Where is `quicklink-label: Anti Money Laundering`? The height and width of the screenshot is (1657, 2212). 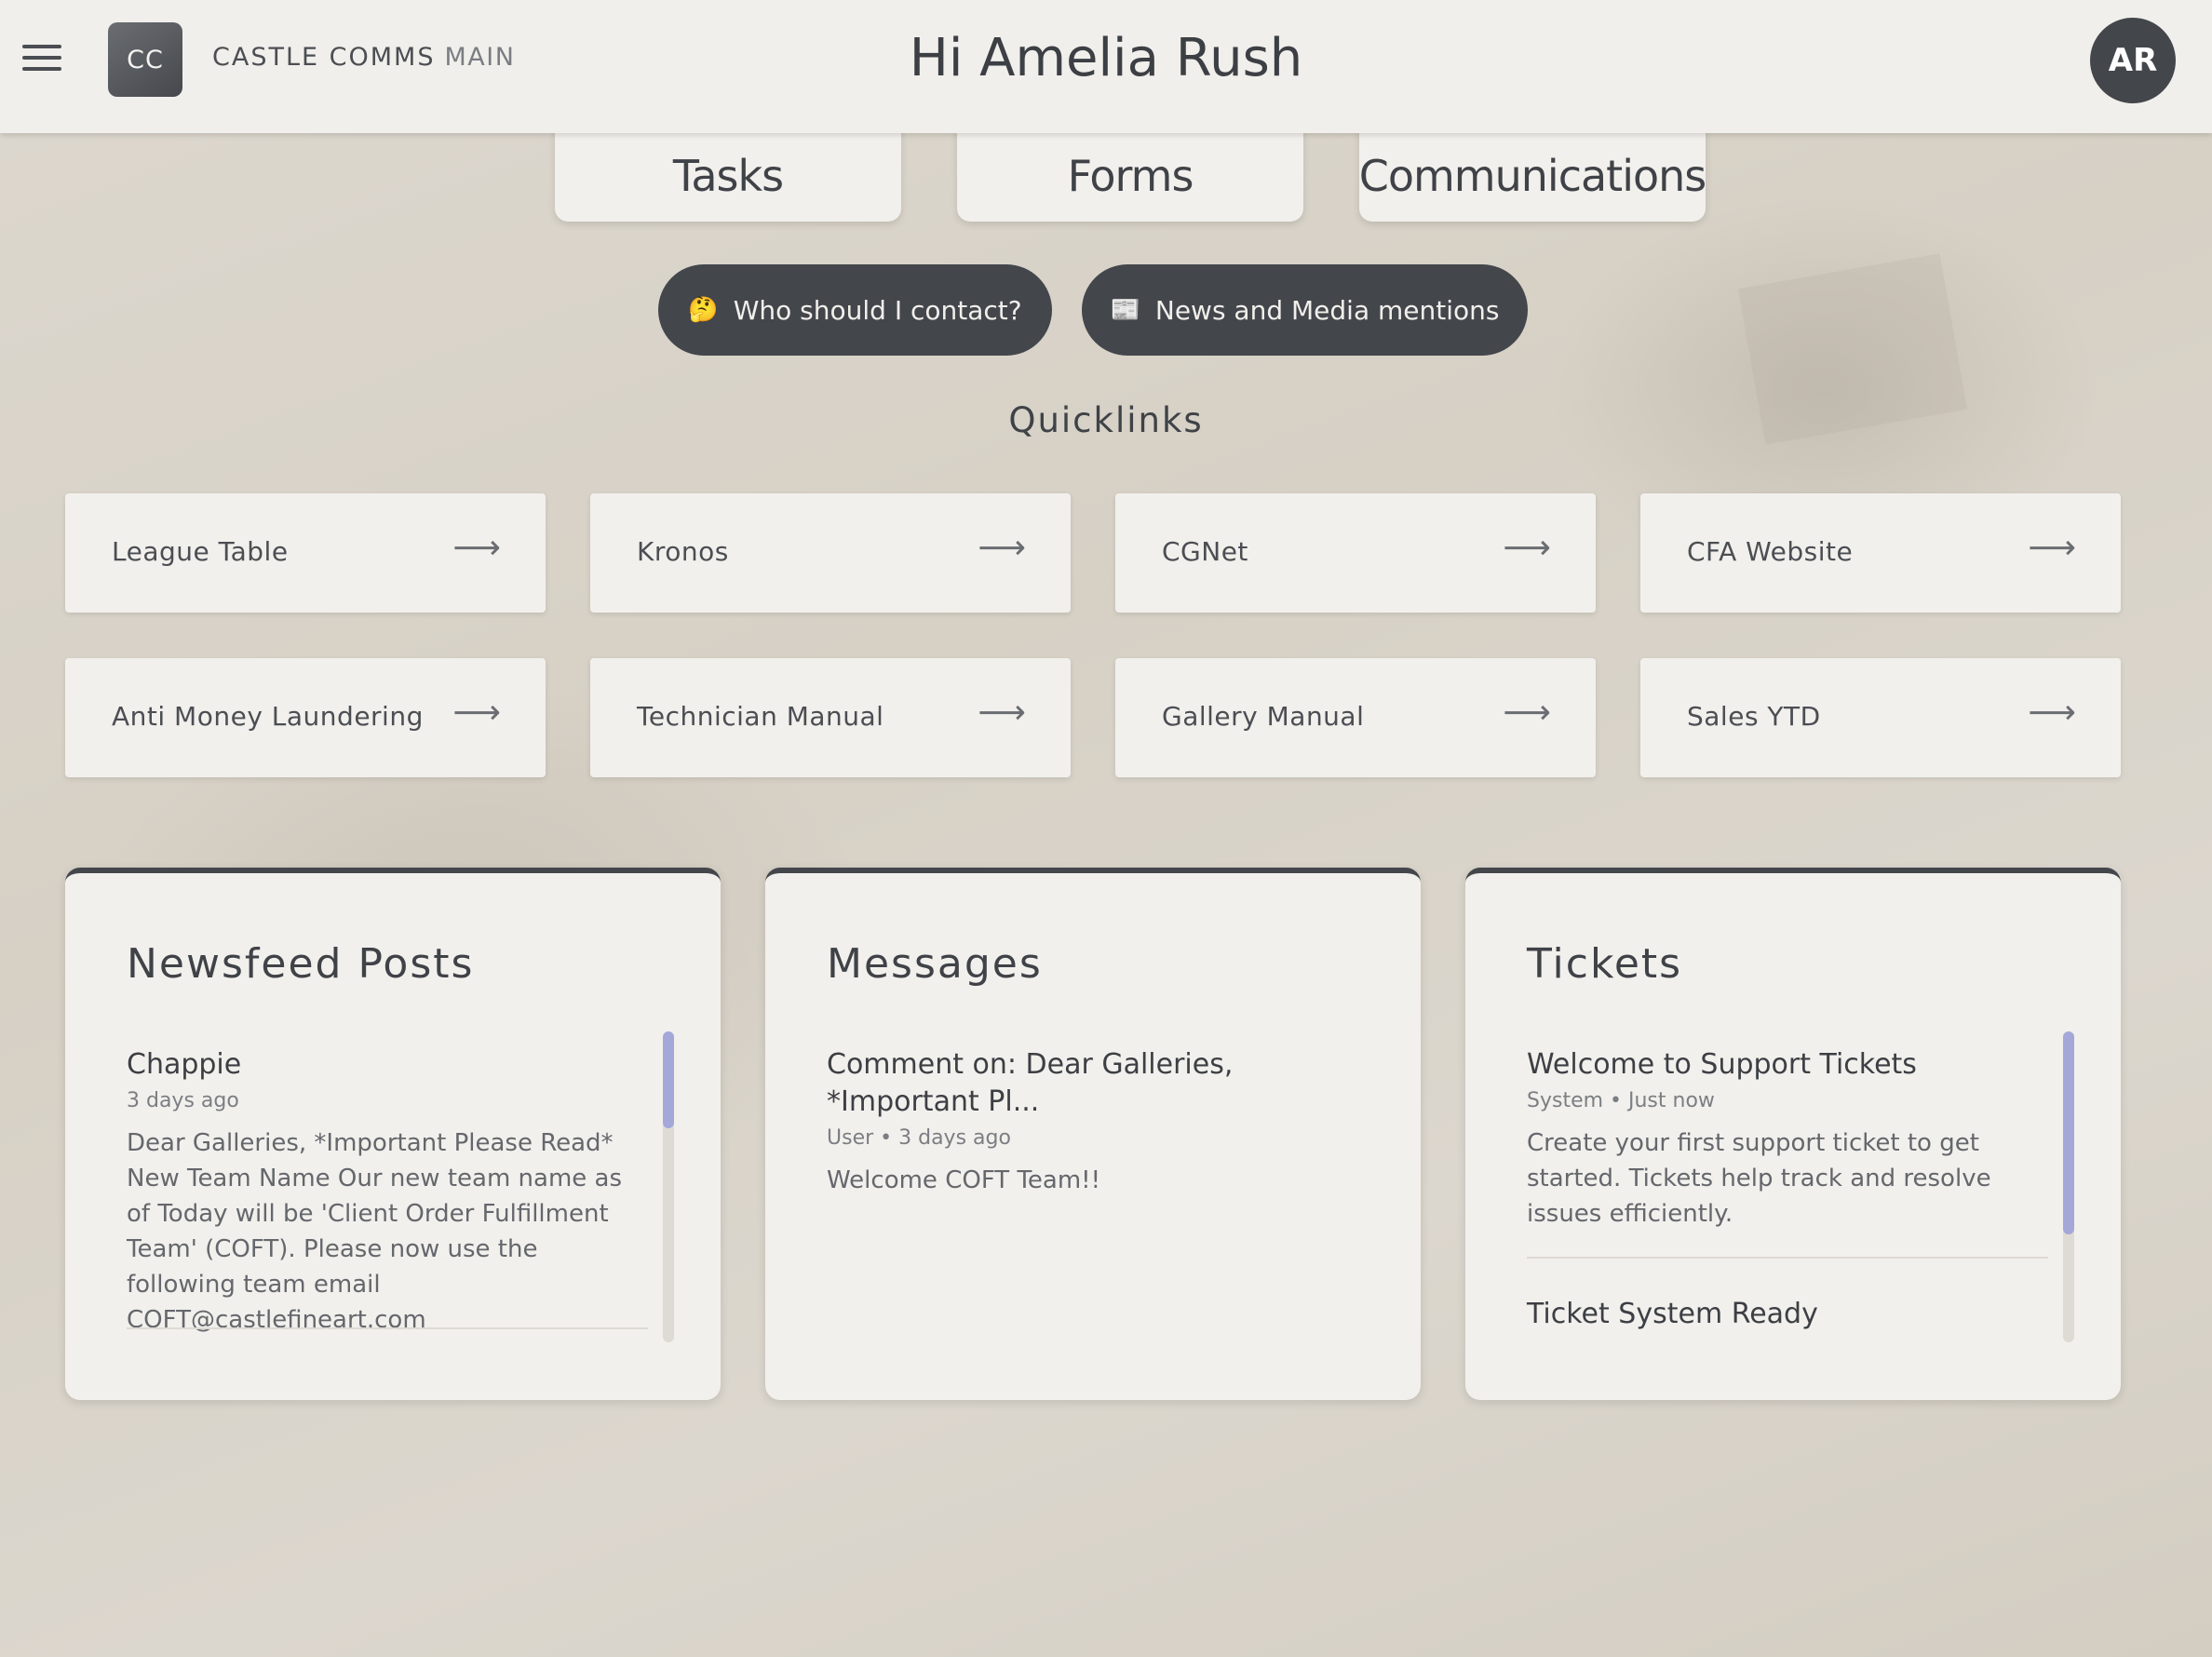 quicklink-label: Anti Money Laundering is located at coordinates (268, 716).